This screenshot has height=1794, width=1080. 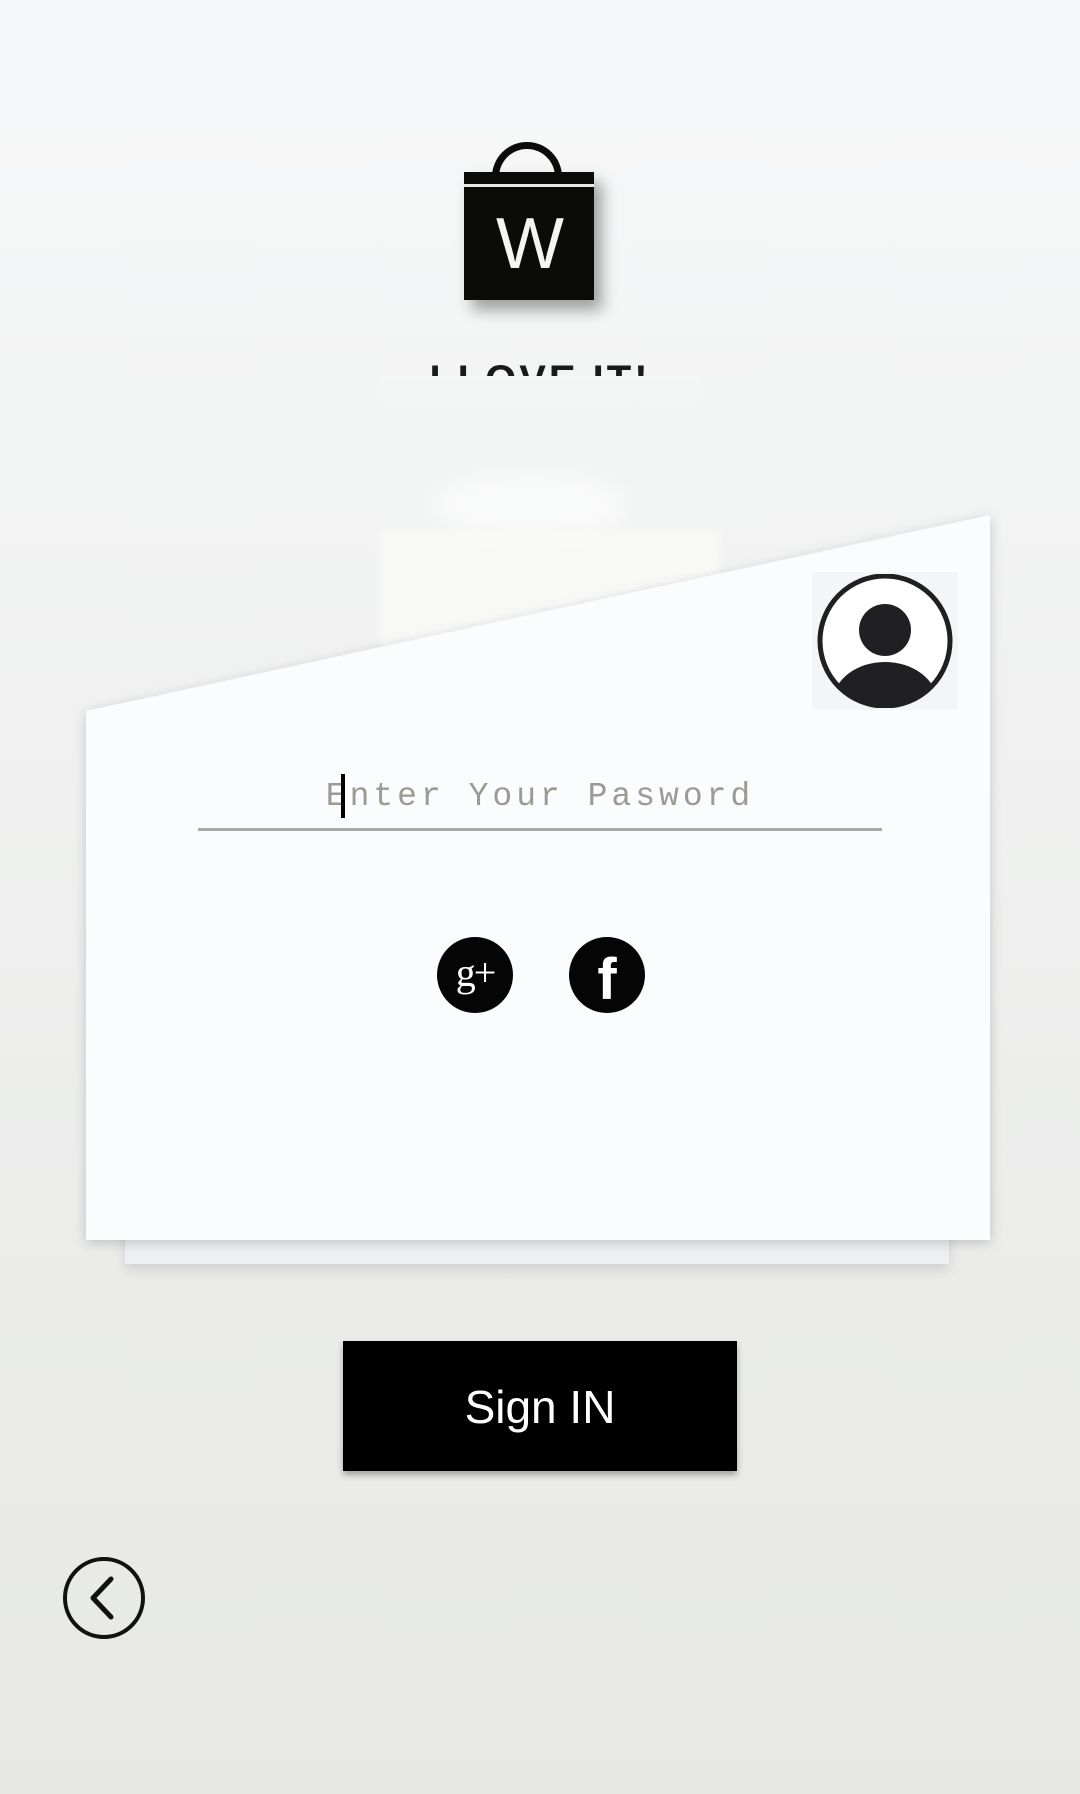 What do you see at coordinates (343, 796) in the screenshot?
I see `text-caret` at bounding box center [343, 796].